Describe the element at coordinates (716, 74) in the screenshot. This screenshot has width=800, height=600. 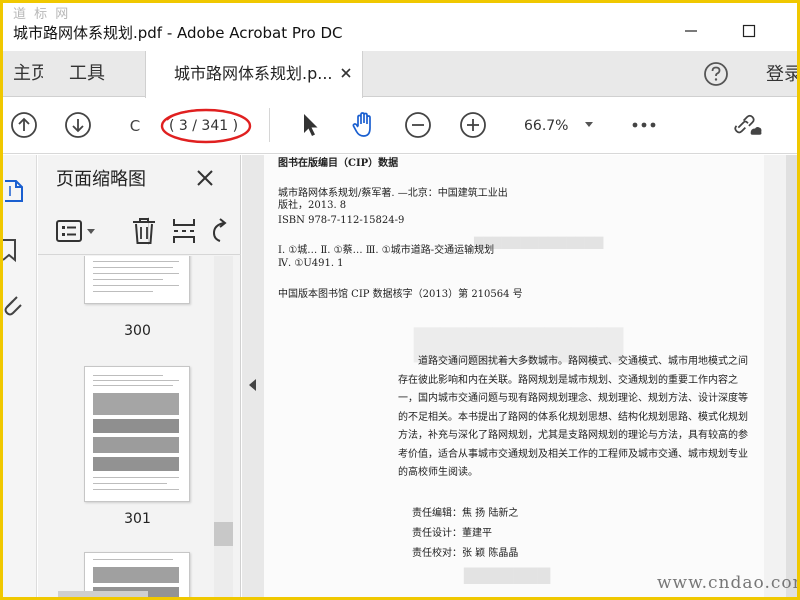
I see `help-icon` at that location.